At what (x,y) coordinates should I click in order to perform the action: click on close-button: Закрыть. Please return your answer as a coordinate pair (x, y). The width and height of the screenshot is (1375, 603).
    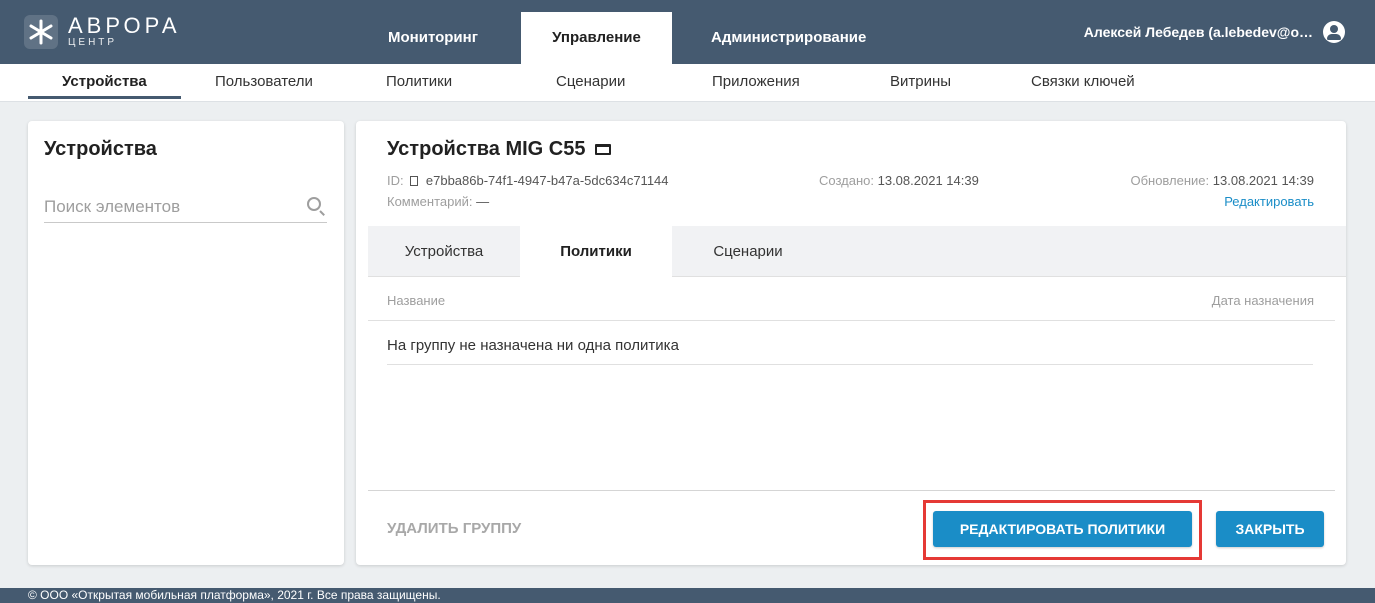
    Looking at the image, I should click on (1270, 529).